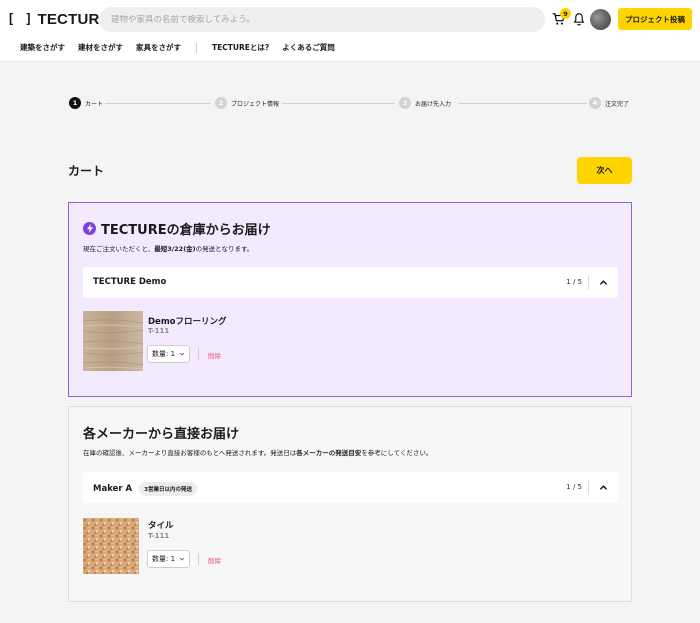 Image resolution: width=700 pixels, height=623 pixels. Describe the element at coordinates (224, 249) in the screenshot. I see `desc-text: の発送となります。` at that location.